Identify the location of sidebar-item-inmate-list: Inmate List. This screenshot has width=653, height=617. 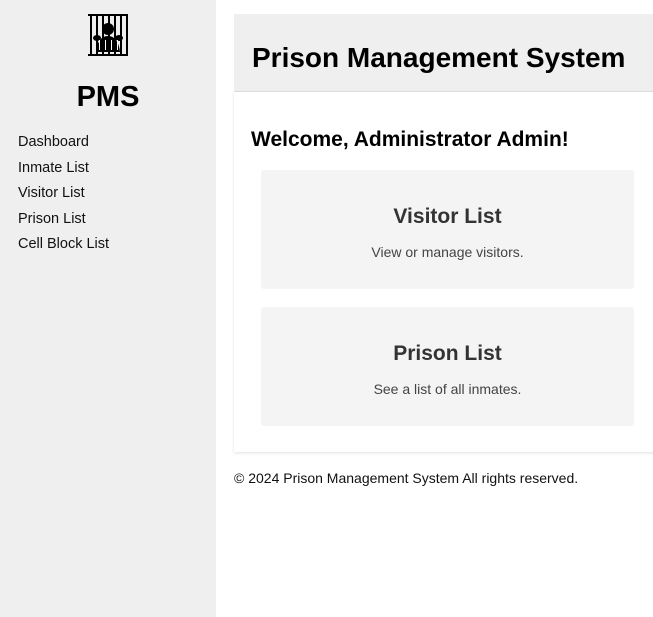
(63, 169).